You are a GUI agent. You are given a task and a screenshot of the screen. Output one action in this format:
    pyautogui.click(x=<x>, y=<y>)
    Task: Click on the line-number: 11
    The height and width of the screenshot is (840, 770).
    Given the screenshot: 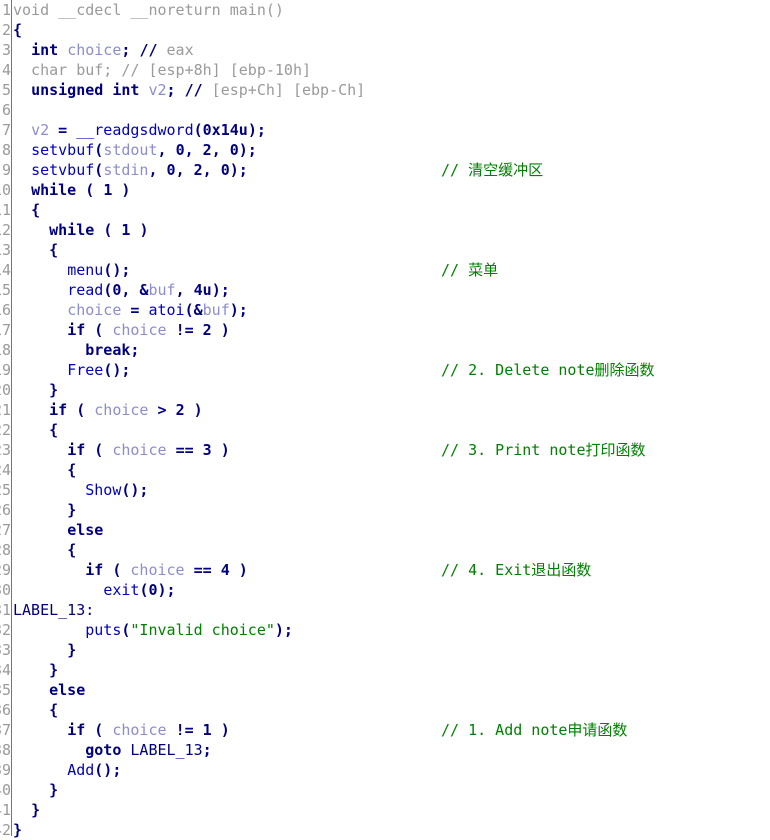 What is the action you would take?
    pyautogui.click(x=5, y=210)
    